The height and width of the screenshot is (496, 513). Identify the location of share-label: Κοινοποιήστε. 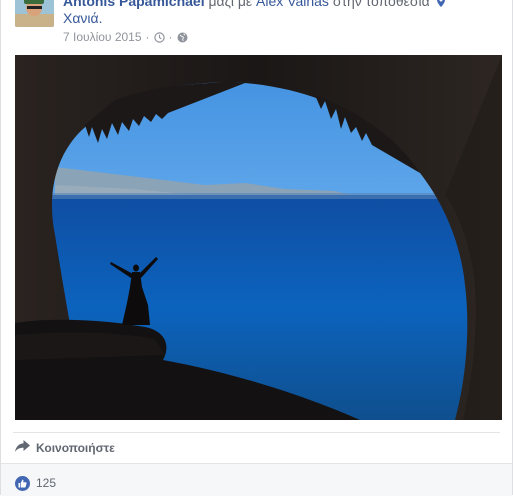
(75, 447).